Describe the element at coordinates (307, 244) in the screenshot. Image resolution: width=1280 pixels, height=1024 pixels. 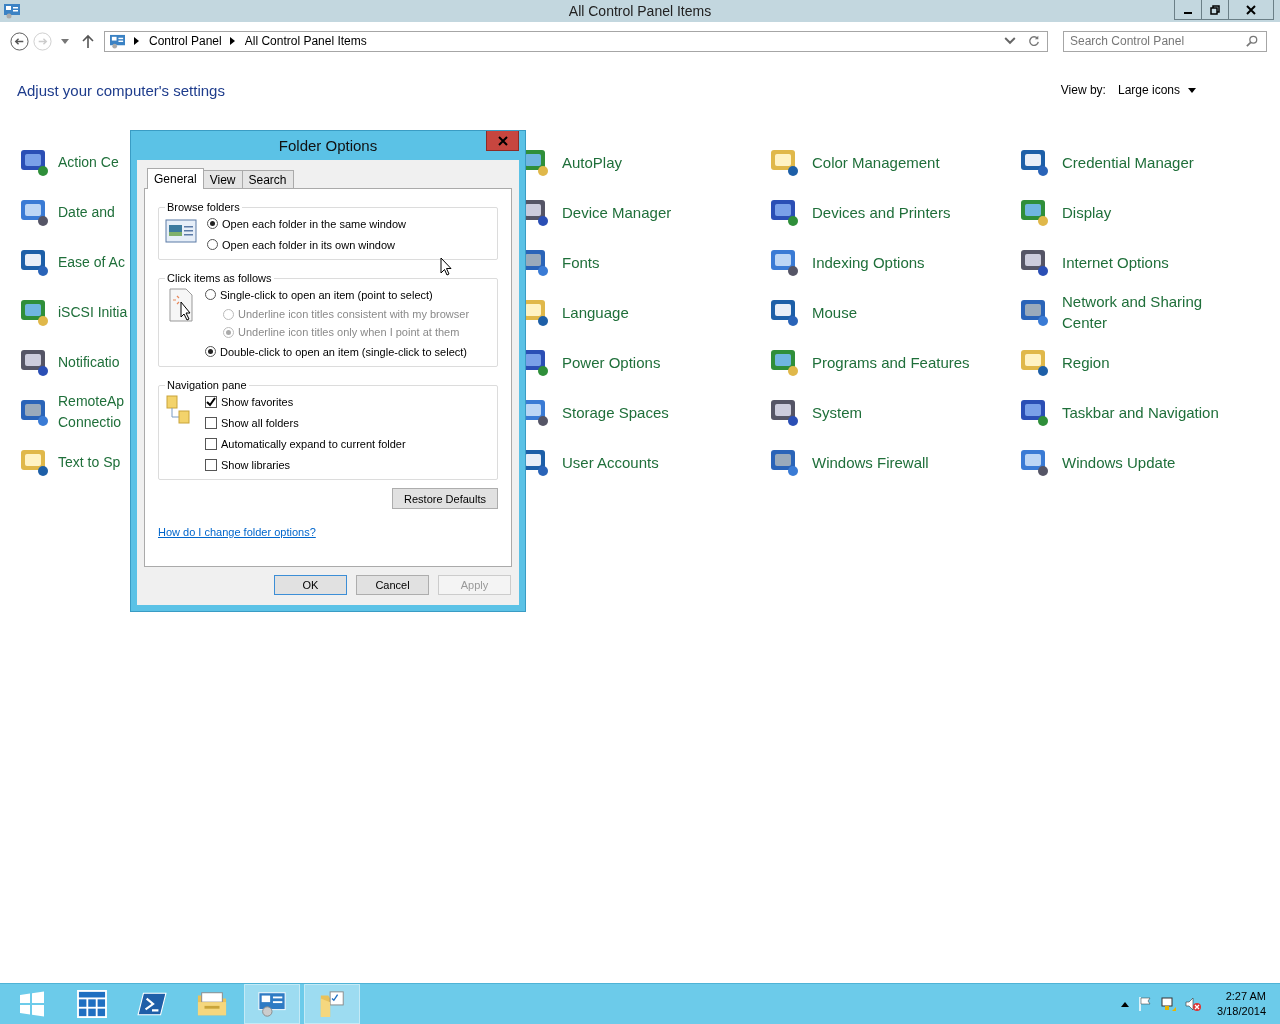
I see `radio-option: Open each folder in its own window` at that location.